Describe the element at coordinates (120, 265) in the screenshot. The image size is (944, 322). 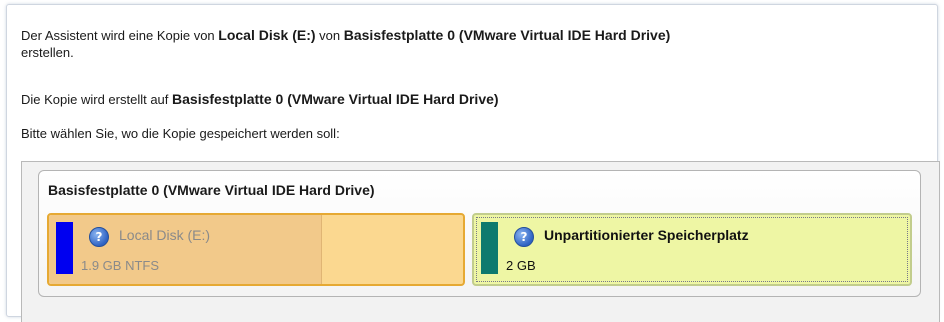
I see `partition-size: 1.9 GB NTFS` at that location.